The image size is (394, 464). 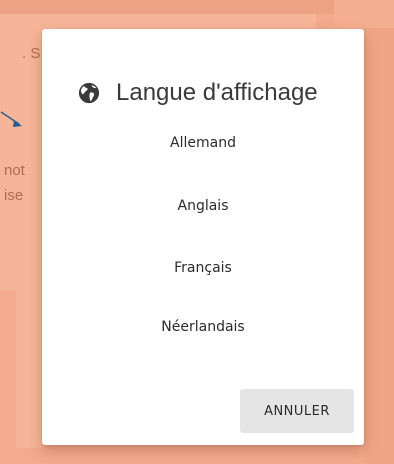 I want to click on background-text-fragment: ise, so click(x=14, y=195).